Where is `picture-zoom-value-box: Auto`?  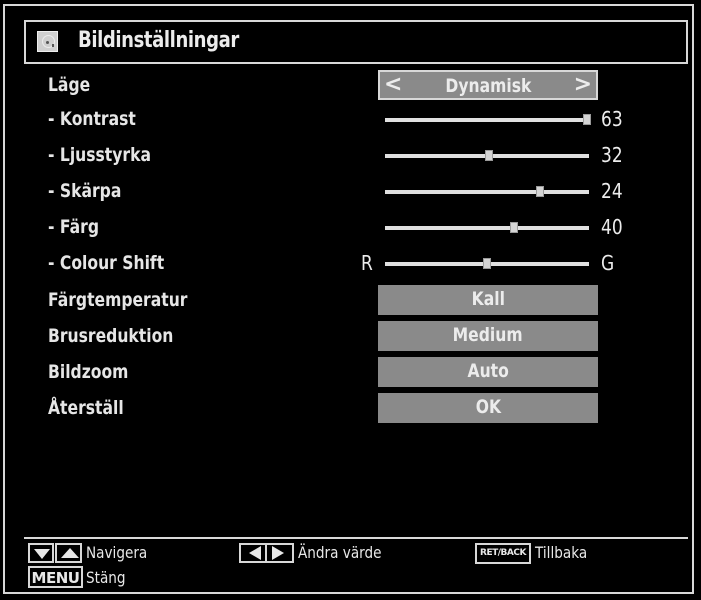 picture-zoom-value-box: Auto is located at coordinates (488, 372).